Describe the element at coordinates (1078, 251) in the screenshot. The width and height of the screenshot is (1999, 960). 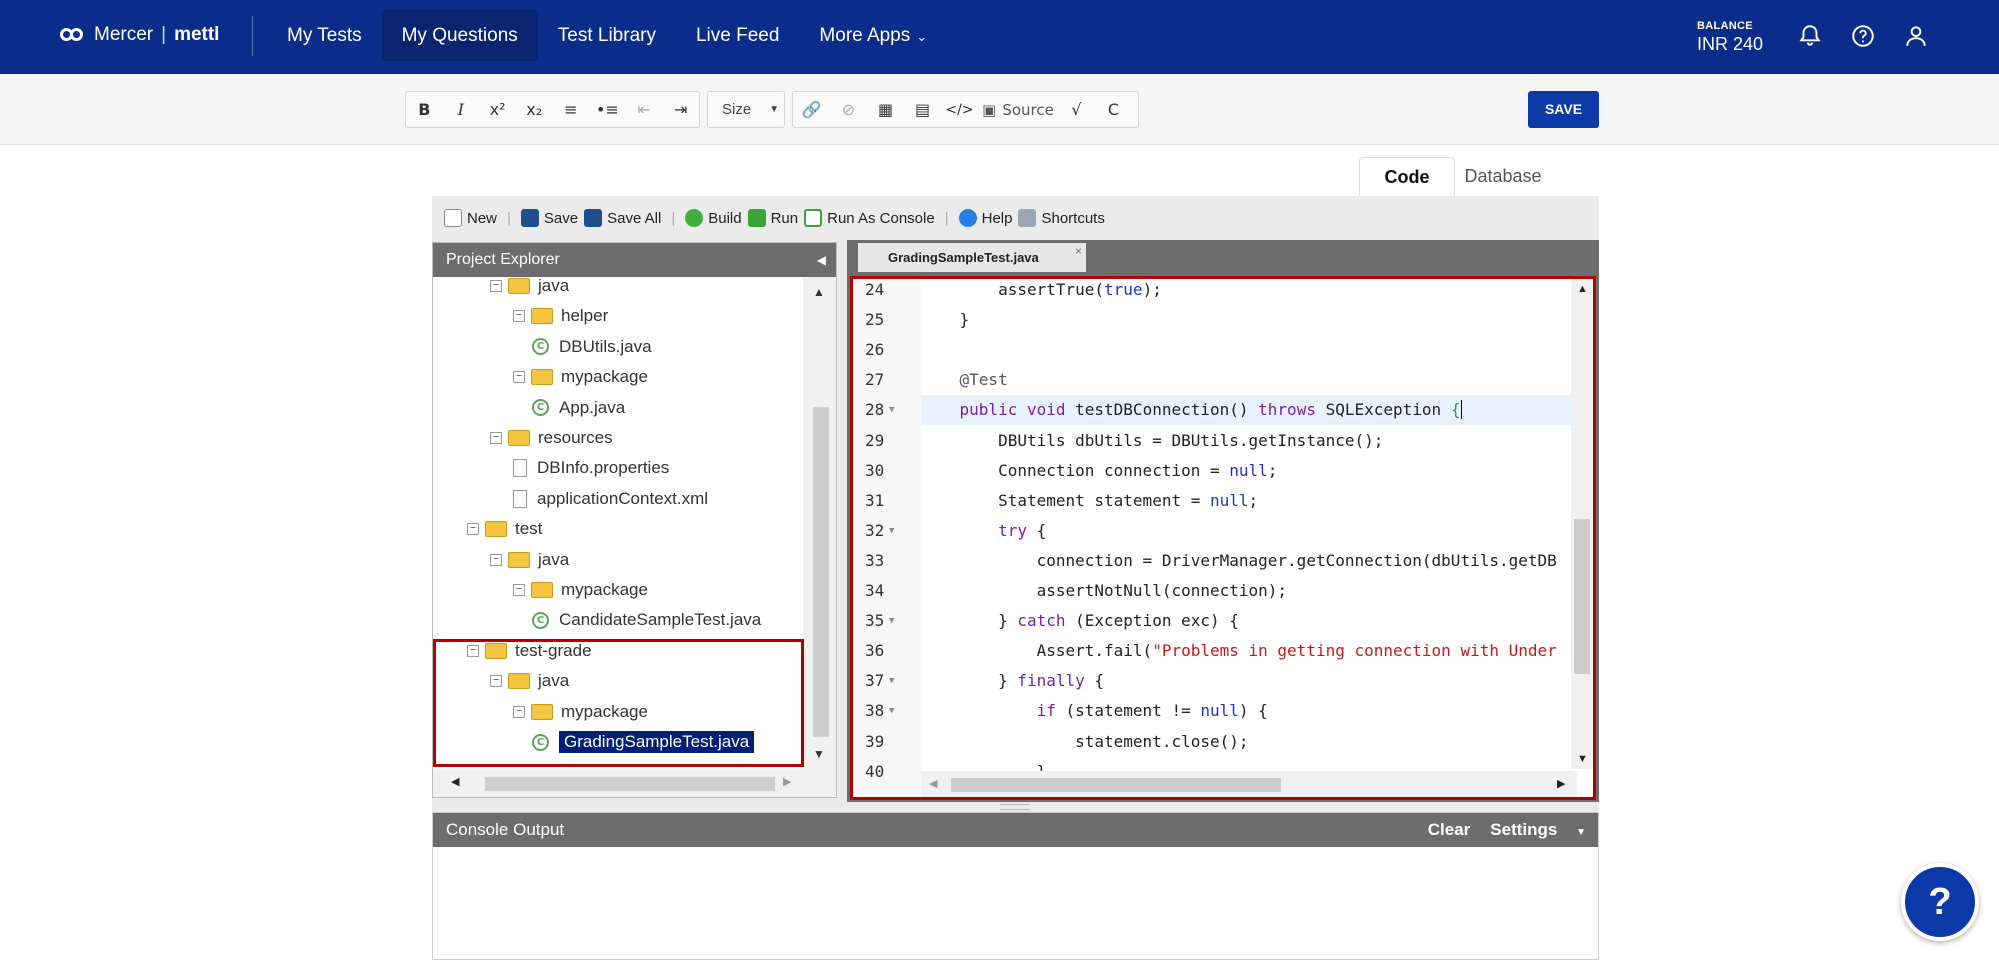
I see `close-tab-icon: ×` at that location.